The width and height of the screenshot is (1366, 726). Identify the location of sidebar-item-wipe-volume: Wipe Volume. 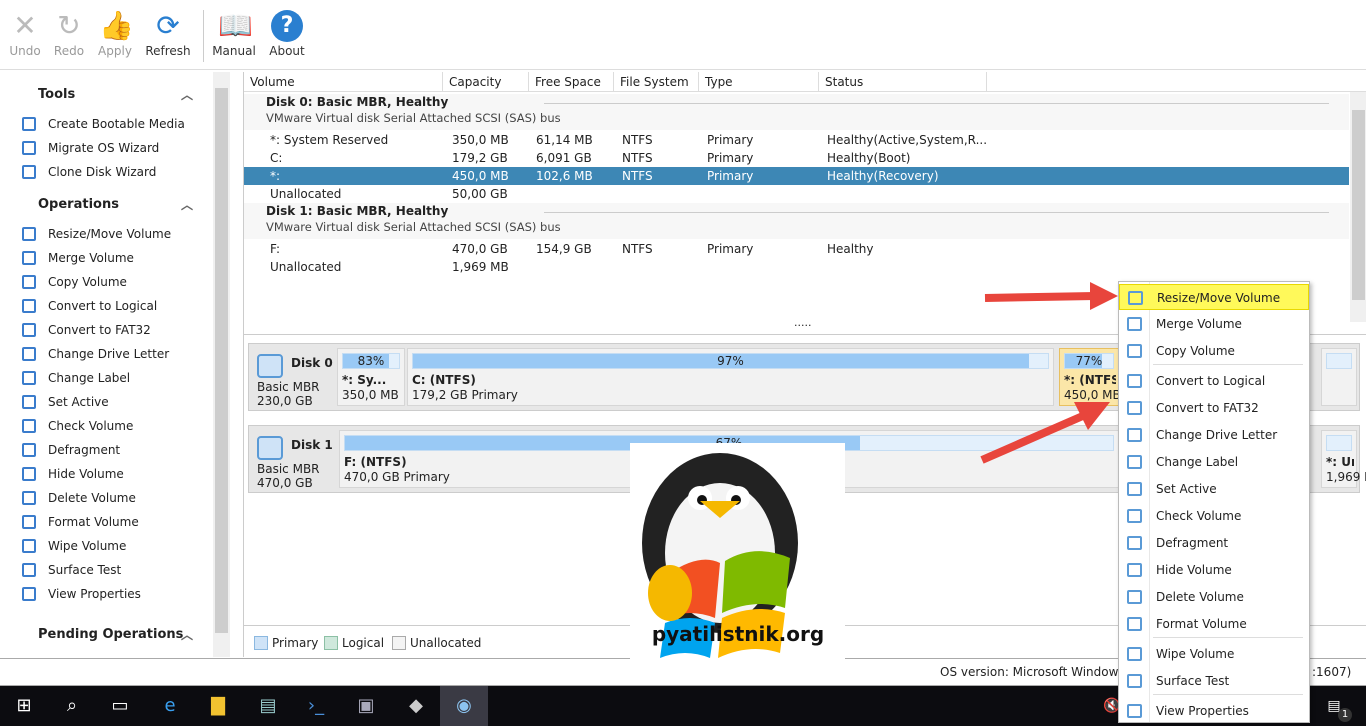
(106, 546).